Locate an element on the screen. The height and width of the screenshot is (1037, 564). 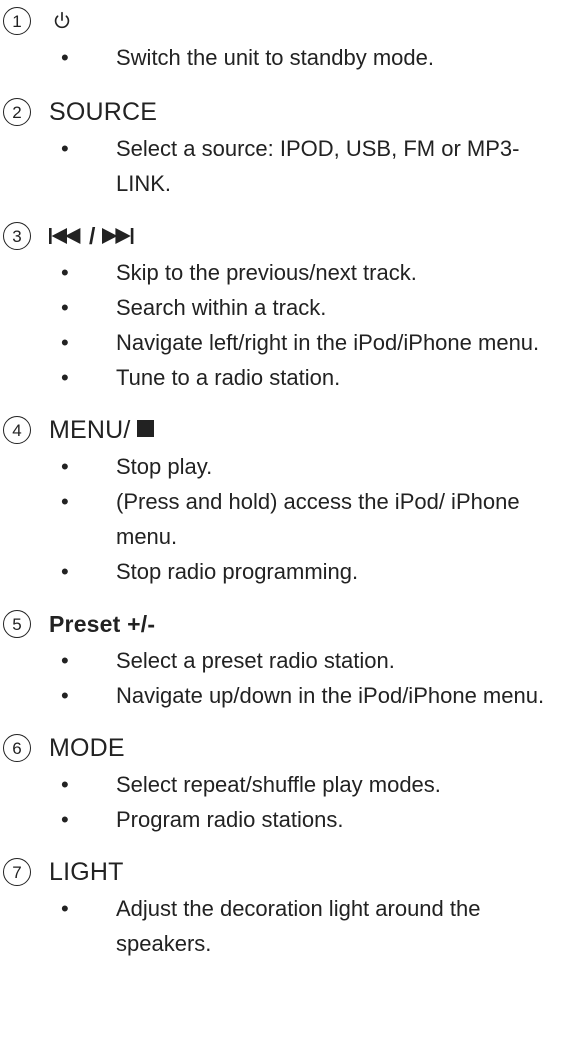
section-title: SOURCE is located at coordinates (103, 111).